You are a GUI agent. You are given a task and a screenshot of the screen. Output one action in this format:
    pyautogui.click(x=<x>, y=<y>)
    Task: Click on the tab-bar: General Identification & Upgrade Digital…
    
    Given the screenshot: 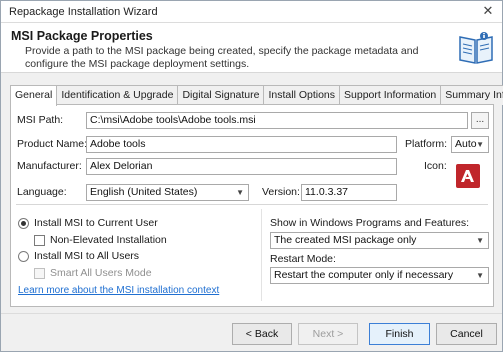 What is the action you would take?
    pyautogui.click(x=256, y=95)
    